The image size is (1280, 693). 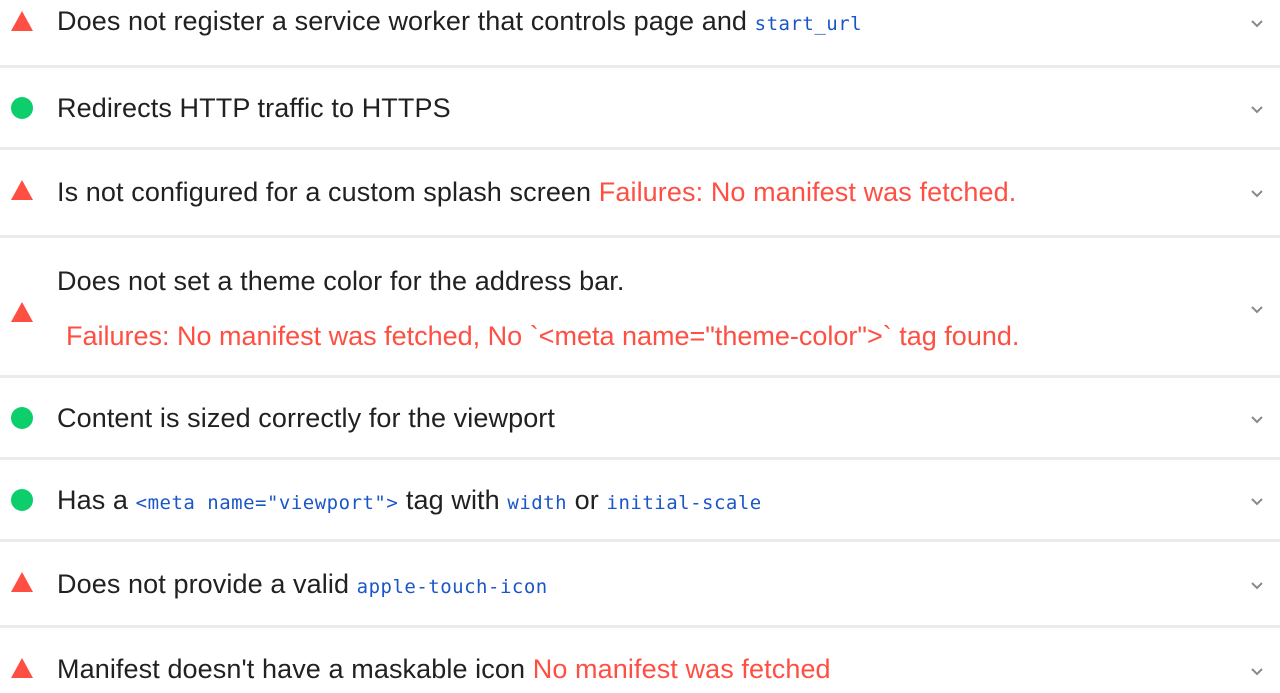 I want to click on audit-title-text: Has a, so click(x=96, y=500).